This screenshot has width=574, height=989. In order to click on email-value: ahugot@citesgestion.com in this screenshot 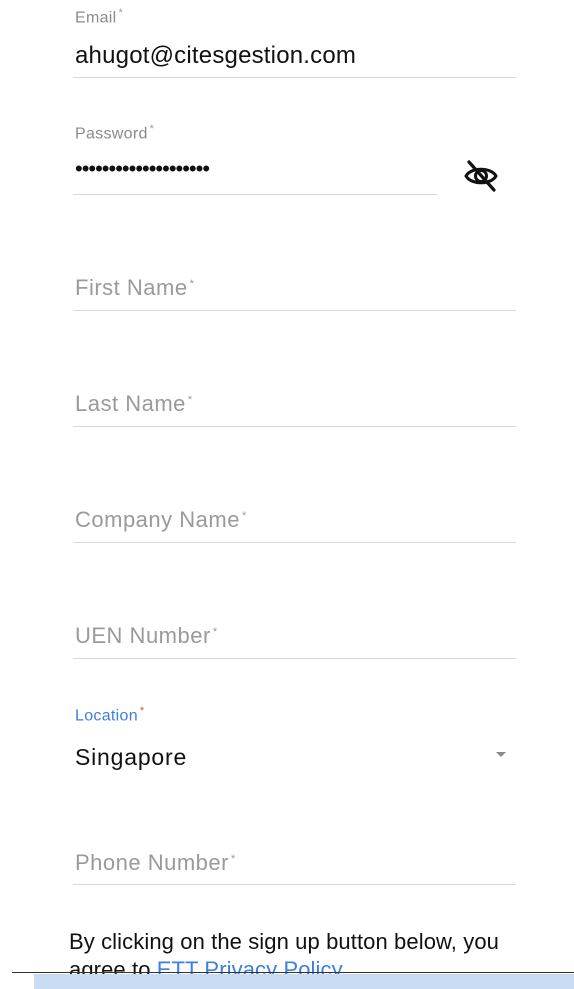, I will do `click(215, 56)`.